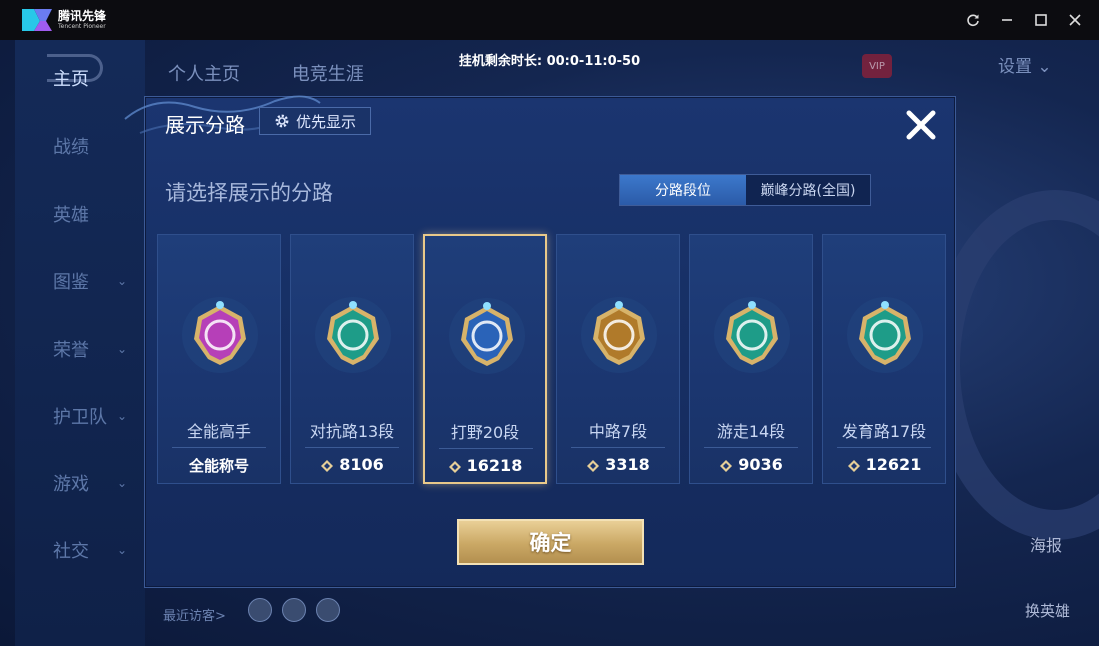 The image size is (1099, 646). What do you see at coordinates (249, 193) in the screenshot?
I see `select-lane-heading: 请选择展示的分路` at bounding box center [249, 193].